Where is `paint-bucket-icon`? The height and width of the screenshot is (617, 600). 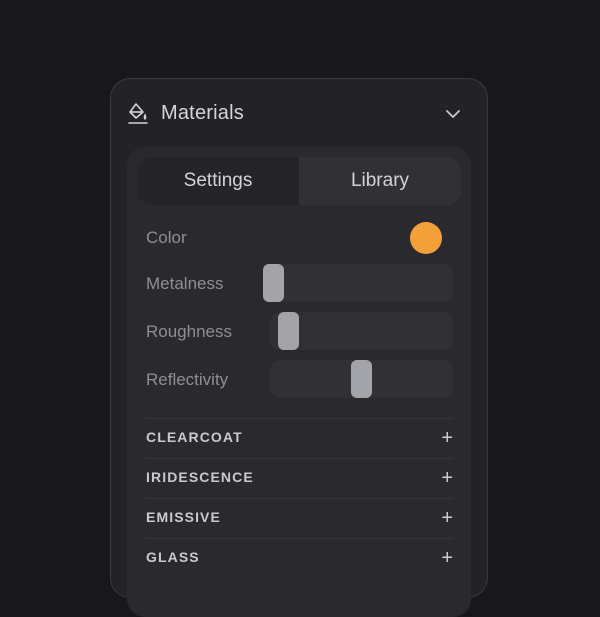
paint-bucket-icon is located at coordinates (138, 113).